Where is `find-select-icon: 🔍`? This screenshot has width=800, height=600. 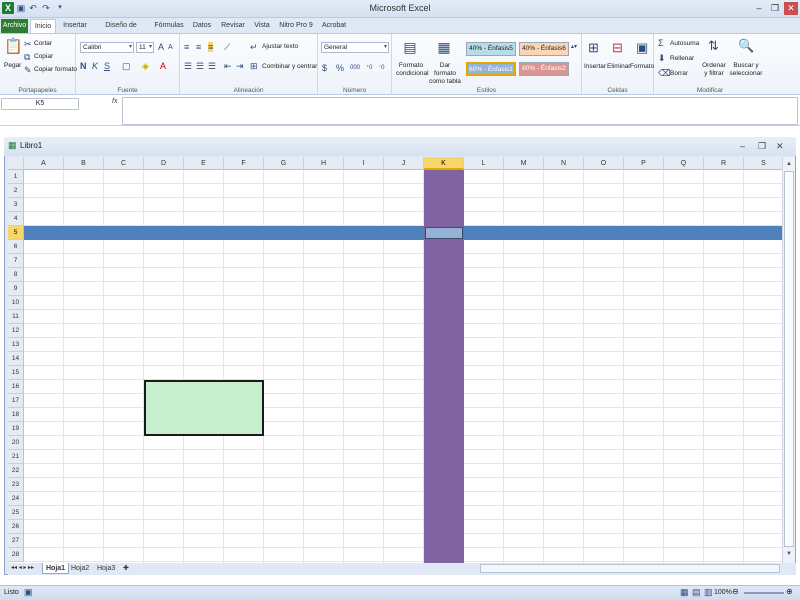
find-select-icon: 🔍 is located at coordinates (746, 46).